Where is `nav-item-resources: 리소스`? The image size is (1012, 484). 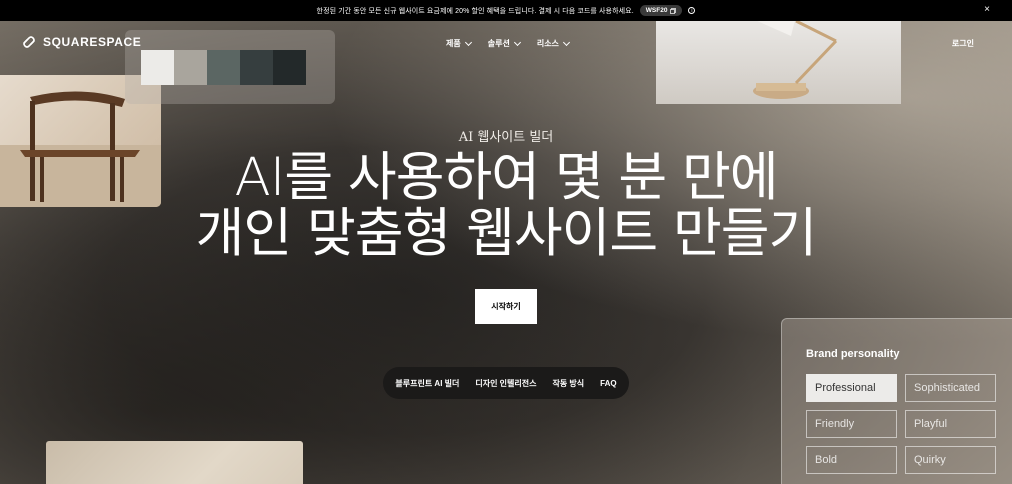
nav-item-resources: 리소스 is located at coordinates (553, 43).